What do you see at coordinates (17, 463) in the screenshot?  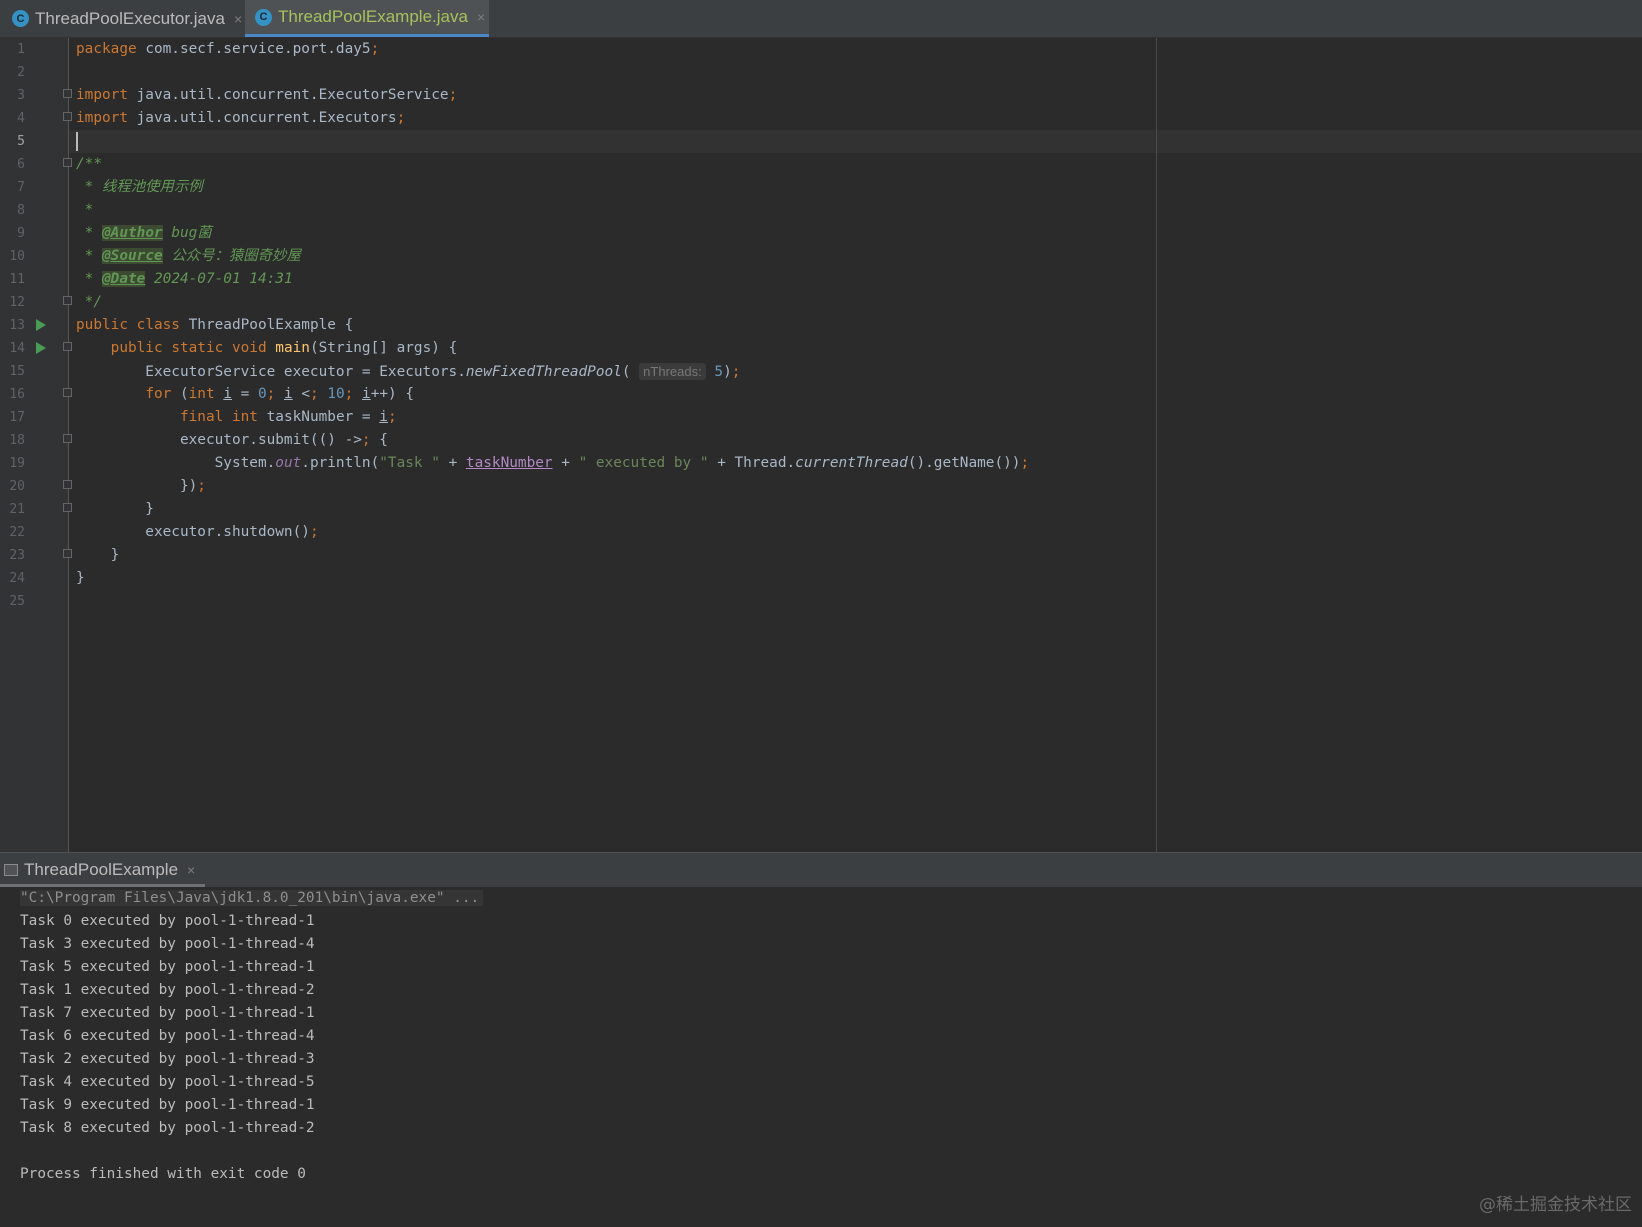 I see `line-number: 19` at bounding box center [17, 463].